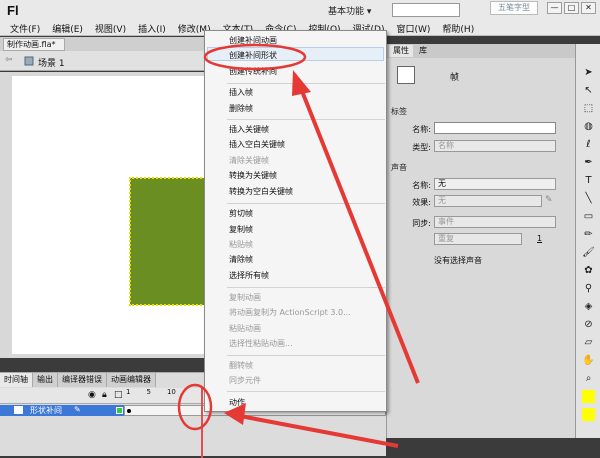 The image size is (600, 458). What do you see at coordinates (34, 49) in the screenshot?
I see `document-tab: 制作动画.fla* ×` at bounding box center [34, 49].